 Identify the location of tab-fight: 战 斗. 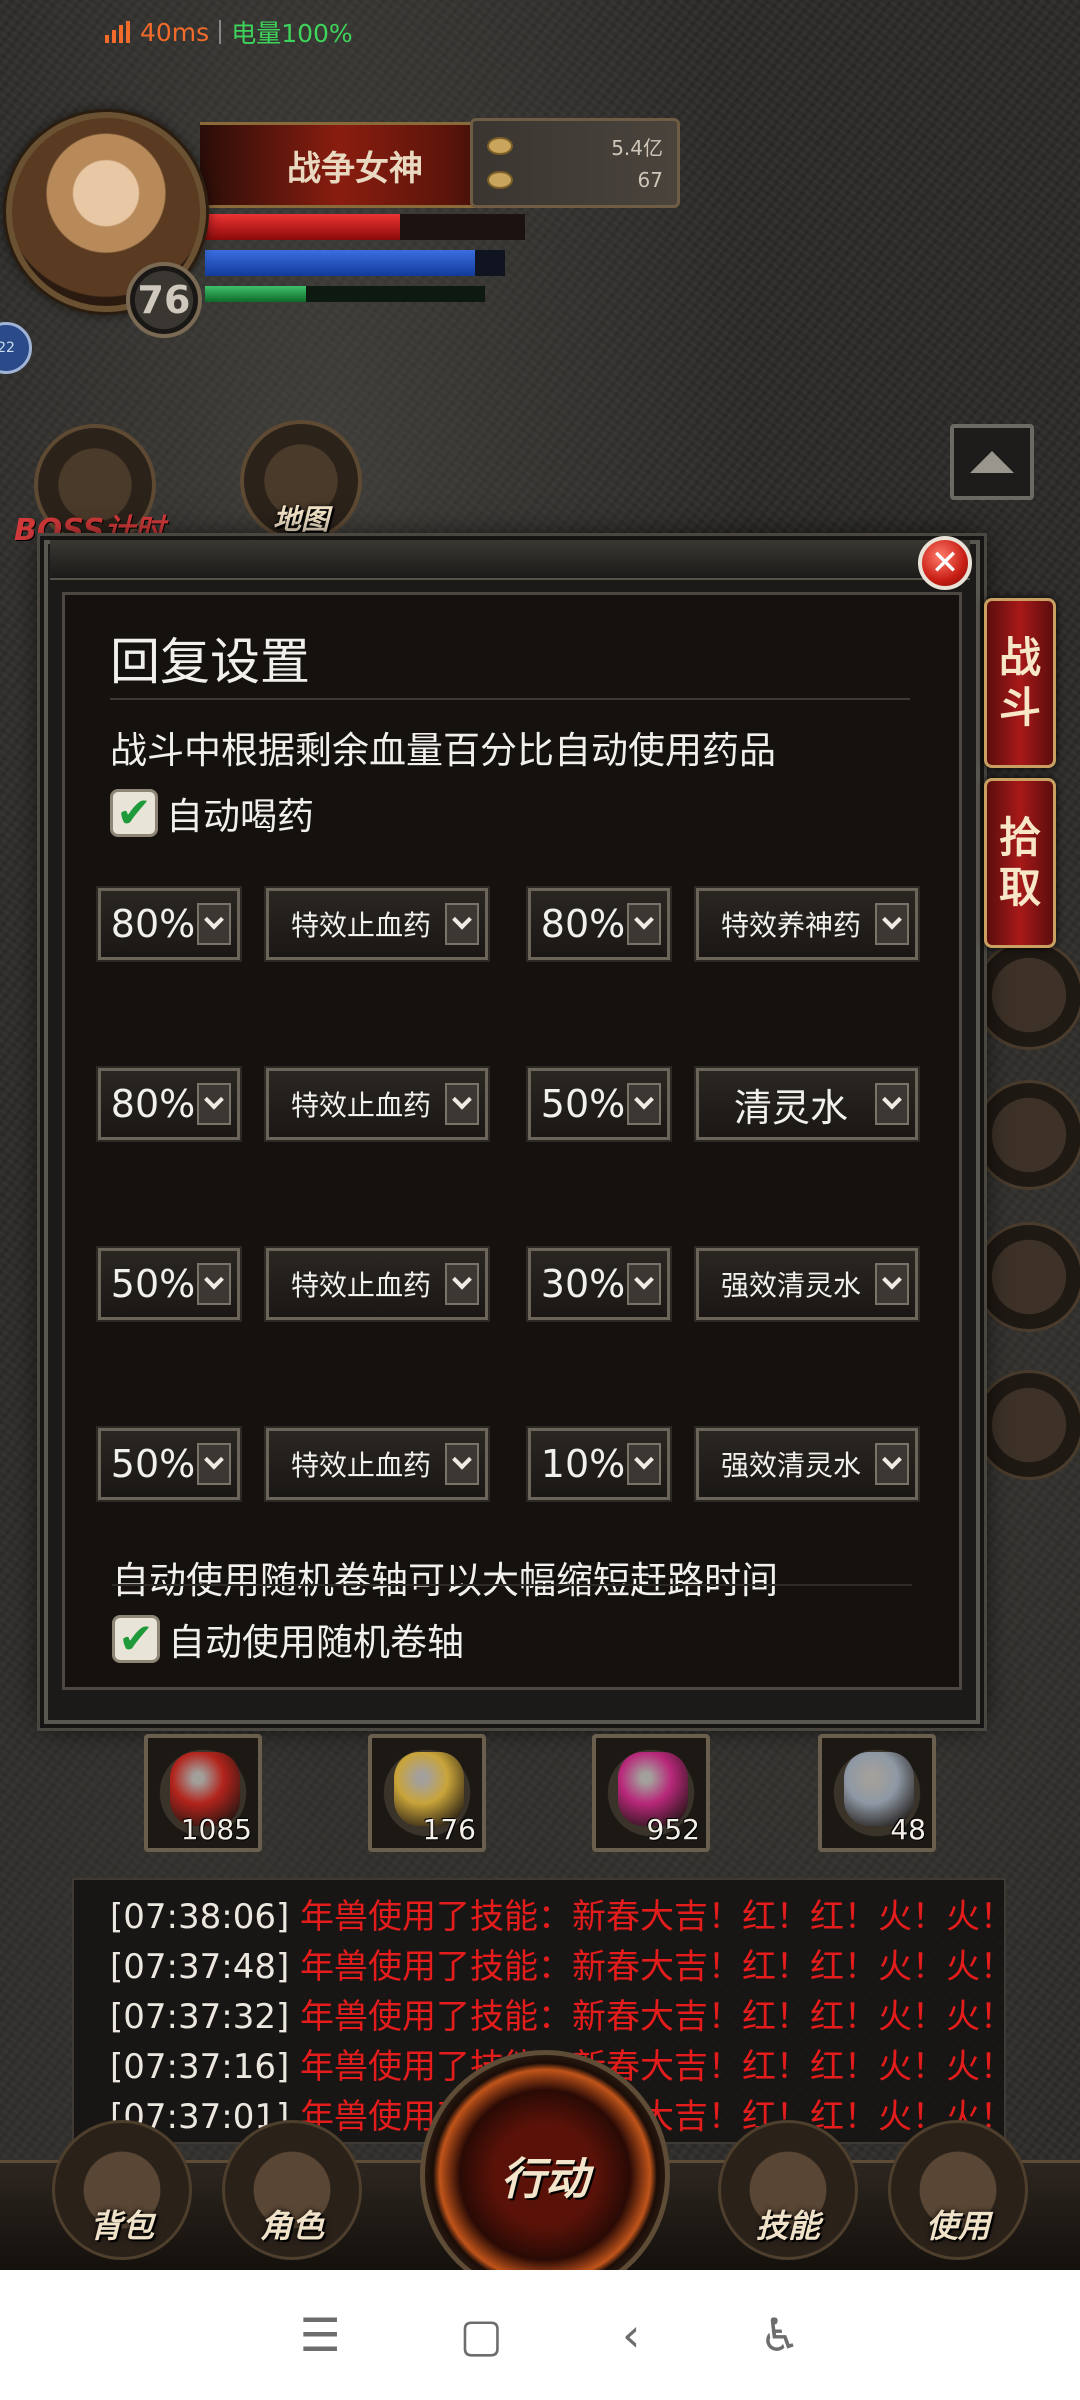
(1020, 683).